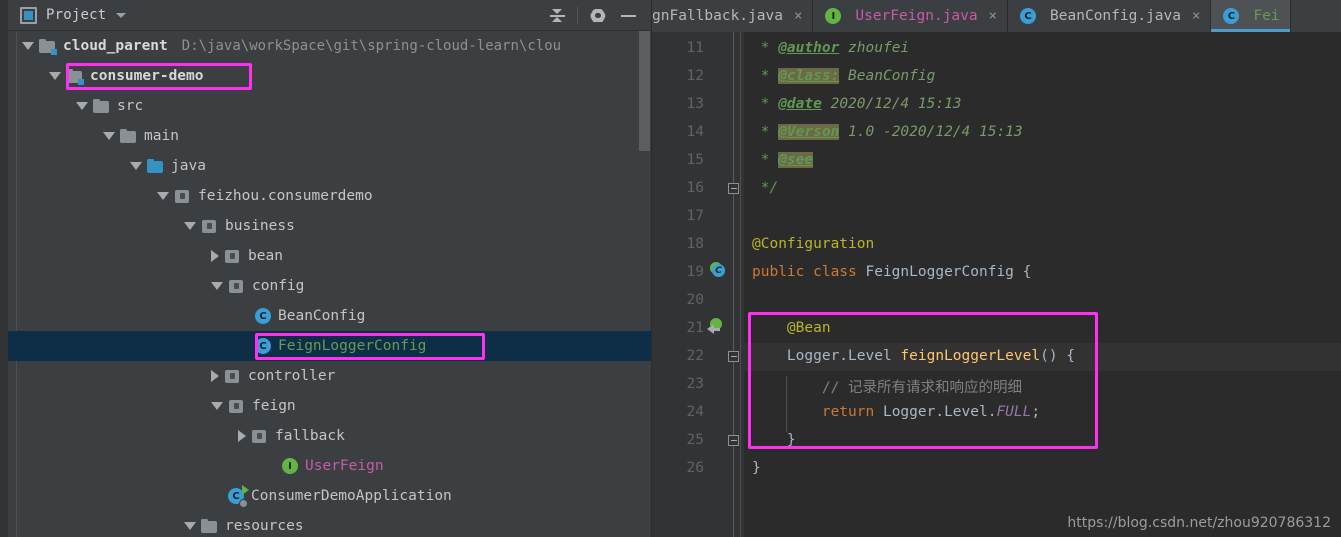 The width and height of the screenshot is (1341, 537). What do you see at coordinates (351, 496) in the screenshot?
I see `tree-item-label: ConsumerDemoApplication` at bounding box center [351, 496].